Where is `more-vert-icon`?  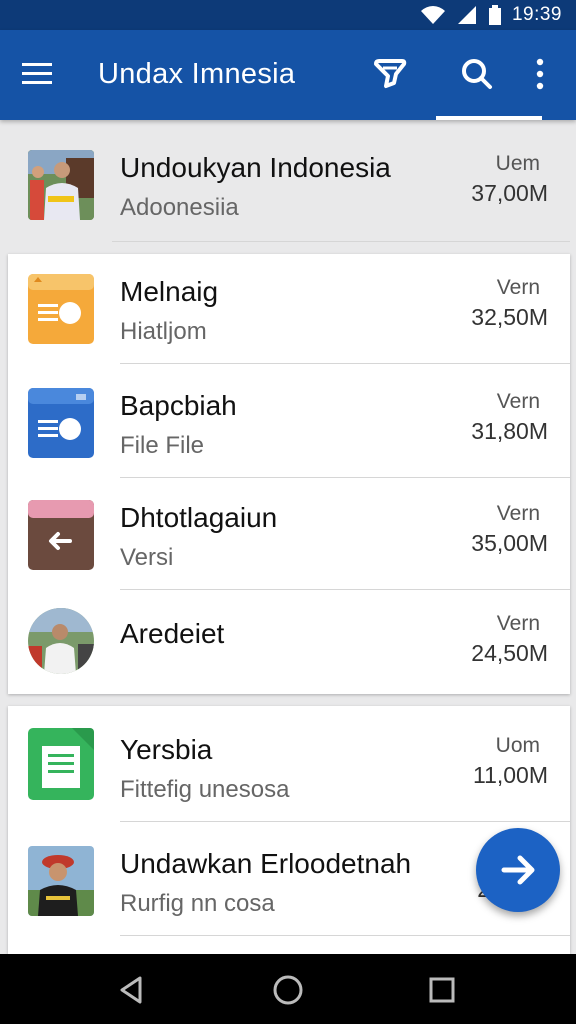
more-vert-icon is located at coordinates (540, 74).